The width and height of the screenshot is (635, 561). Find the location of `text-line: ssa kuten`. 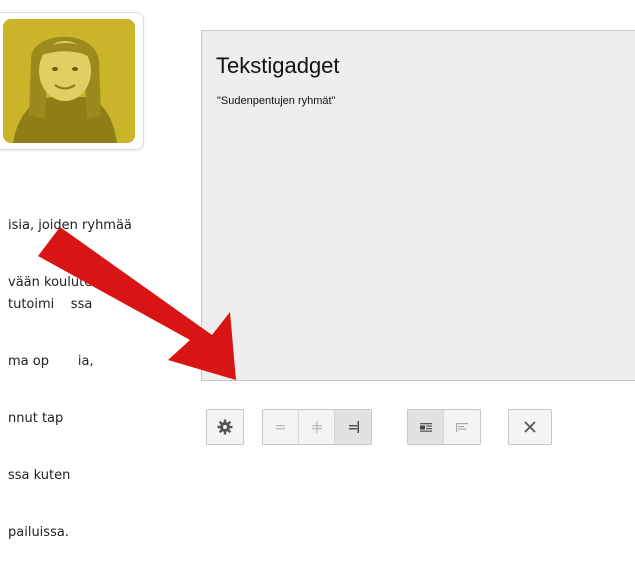

text-line: ssa kuten is located at coordinates (39, 475).